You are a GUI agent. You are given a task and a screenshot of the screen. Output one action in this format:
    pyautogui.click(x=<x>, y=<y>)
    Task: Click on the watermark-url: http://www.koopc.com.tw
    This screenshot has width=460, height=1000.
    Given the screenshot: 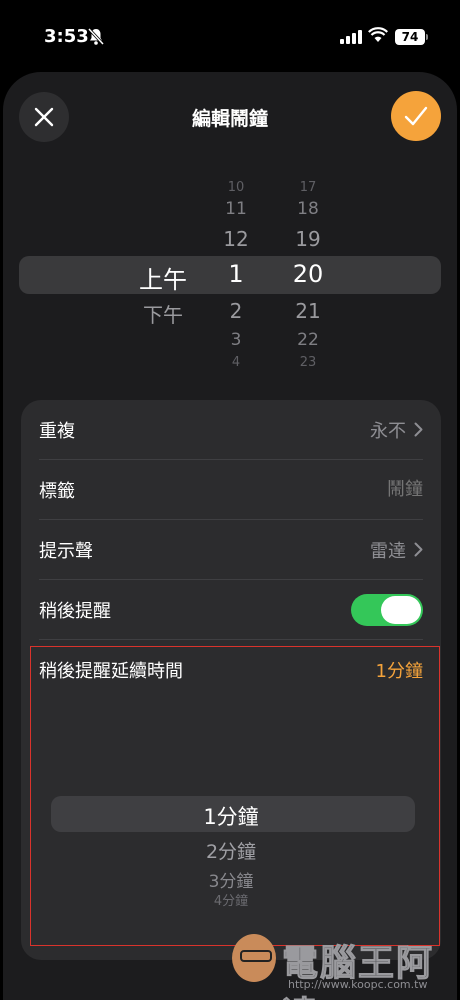 What is the action you would take?
    pyautogui.click(x=358, y=984)
    